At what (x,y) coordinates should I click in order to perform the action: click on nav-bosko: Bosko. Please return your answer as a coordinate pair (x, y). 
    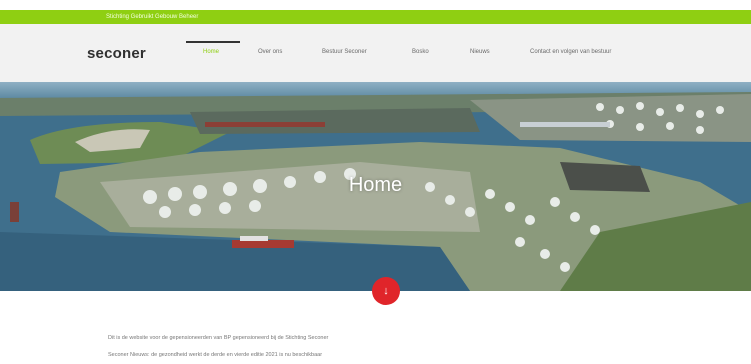
    Looking at the image, I should click on (420, 52).